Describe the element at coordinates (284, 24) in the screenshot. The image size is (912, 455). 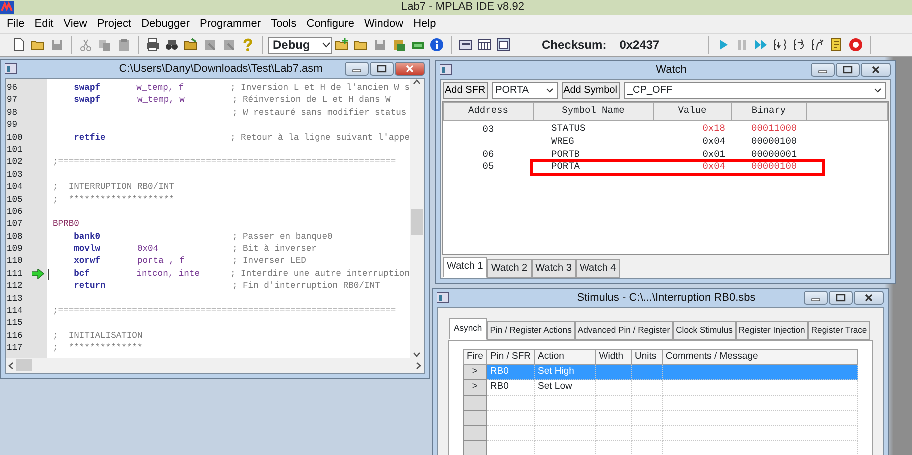
I see `menu-item: Tools` at that location.